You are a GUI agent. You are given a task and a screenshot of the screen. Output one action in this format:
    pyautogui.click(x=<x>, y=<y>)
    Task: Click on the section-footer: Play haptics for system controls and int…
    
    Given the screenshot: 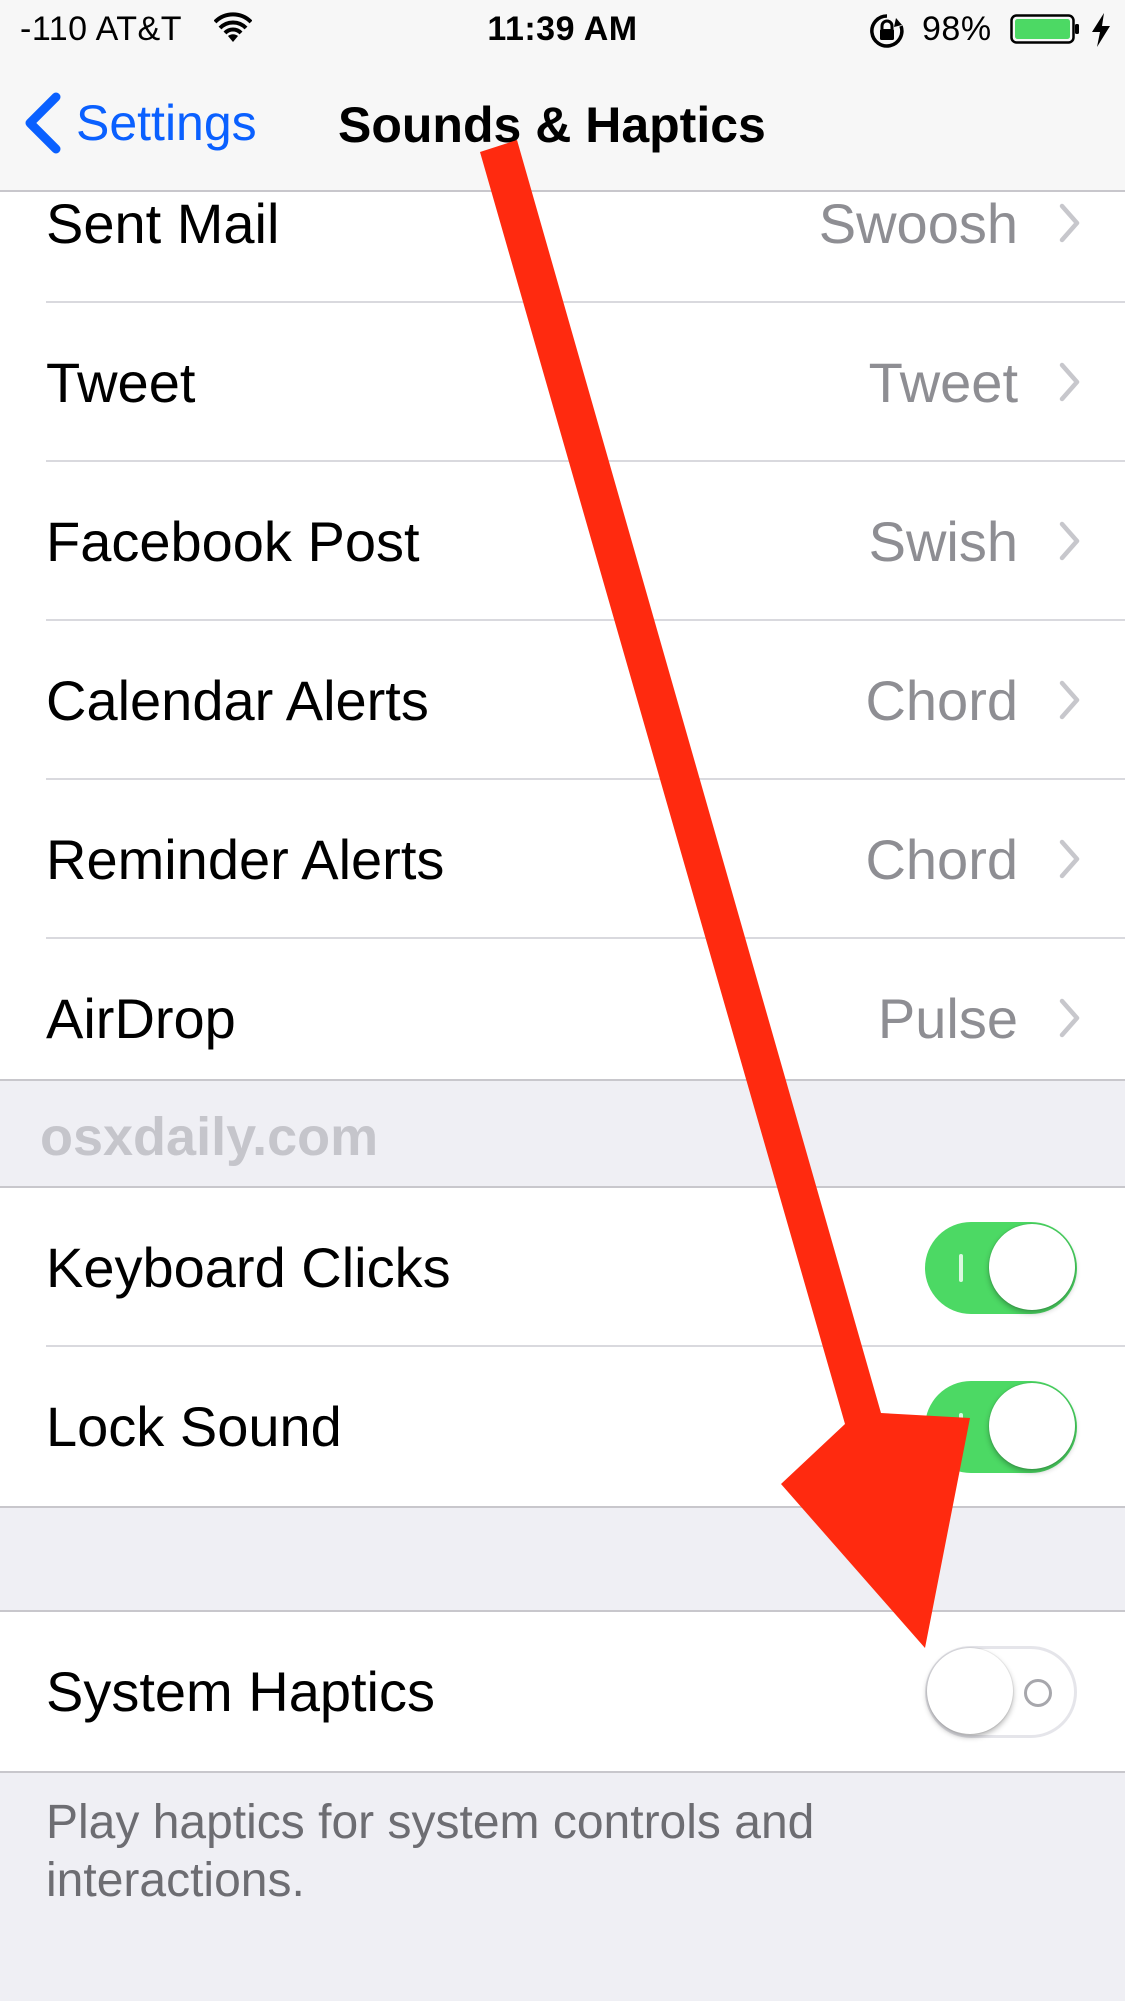 What is the action you would take?
    pyautogui.click(x=430, y=1851)
    